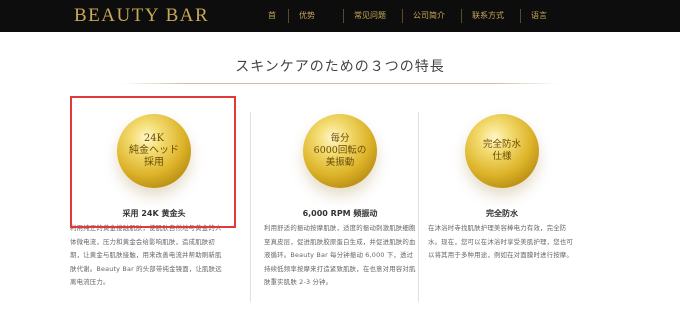 This screenshot has width=680, height=335. What do you see at coordinates (340, 213) in the screenshot?
I see `feature-title: 6,000 RPM 频振动` at bounding box center [340, 213].